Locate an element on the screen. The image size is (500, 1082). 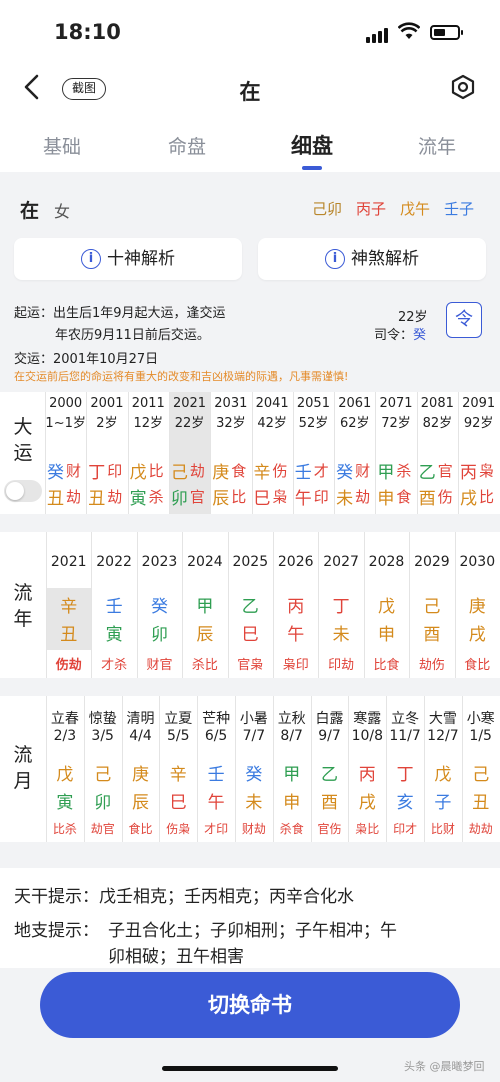
dayun-column: 2041 42岁辛巳伤枭 is located at coordinates (272, 453).